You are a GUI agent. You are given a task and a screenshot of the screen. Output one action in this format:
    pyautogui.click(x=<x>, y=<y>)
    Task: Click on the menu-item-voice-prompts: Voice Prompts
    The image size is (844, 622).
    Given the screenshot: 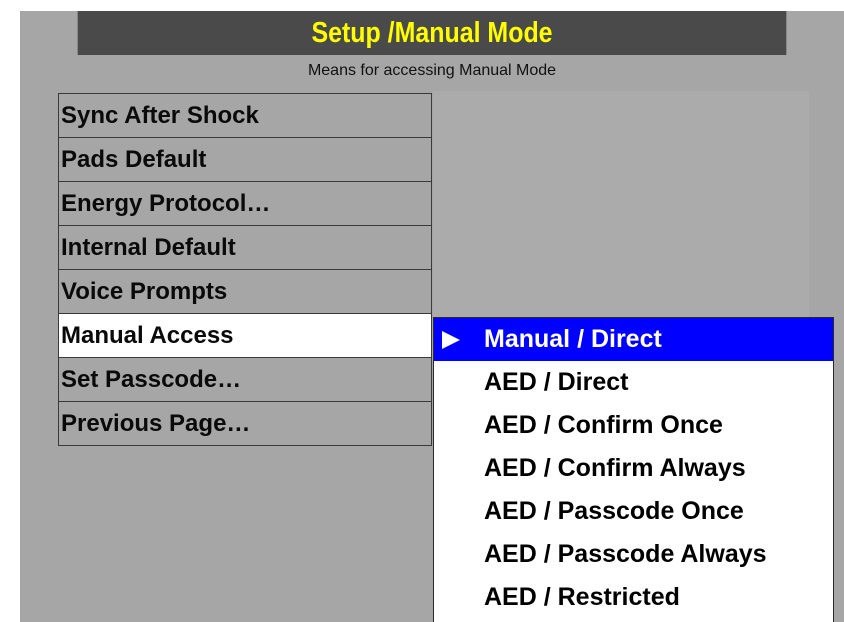 What is the action you would take?
    pyautogui.click(x=245, y=292)
    